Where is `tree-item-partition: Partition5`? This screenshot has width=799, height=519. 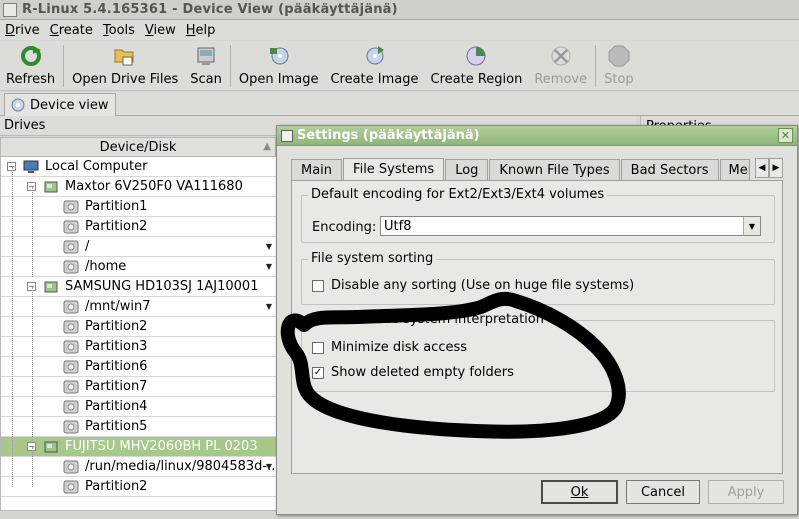
tree-item-partition: Partition5 is located at coordinates (138, 427).